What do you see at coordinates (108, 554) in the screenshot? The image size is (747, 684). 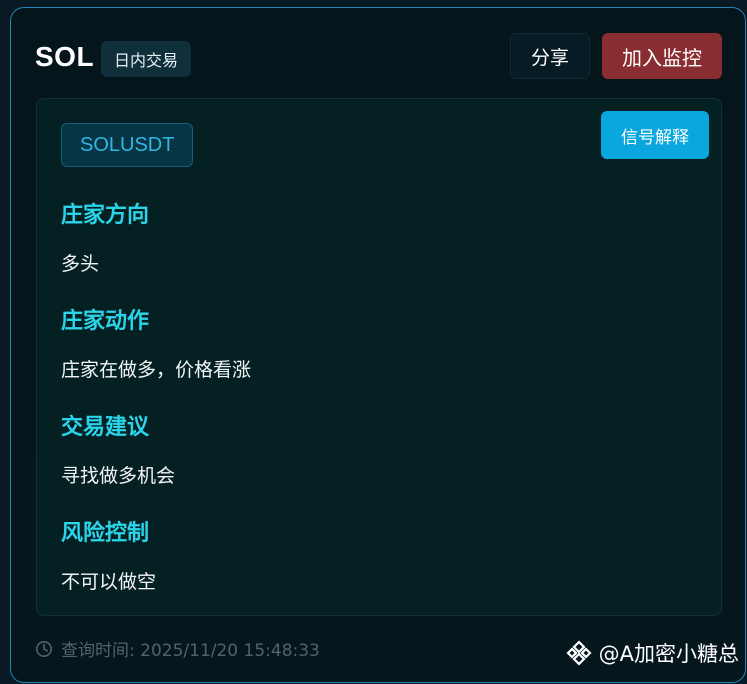 I see `section-risk-control: 风险控制 不可以做空` at bounding box center [108, 554].